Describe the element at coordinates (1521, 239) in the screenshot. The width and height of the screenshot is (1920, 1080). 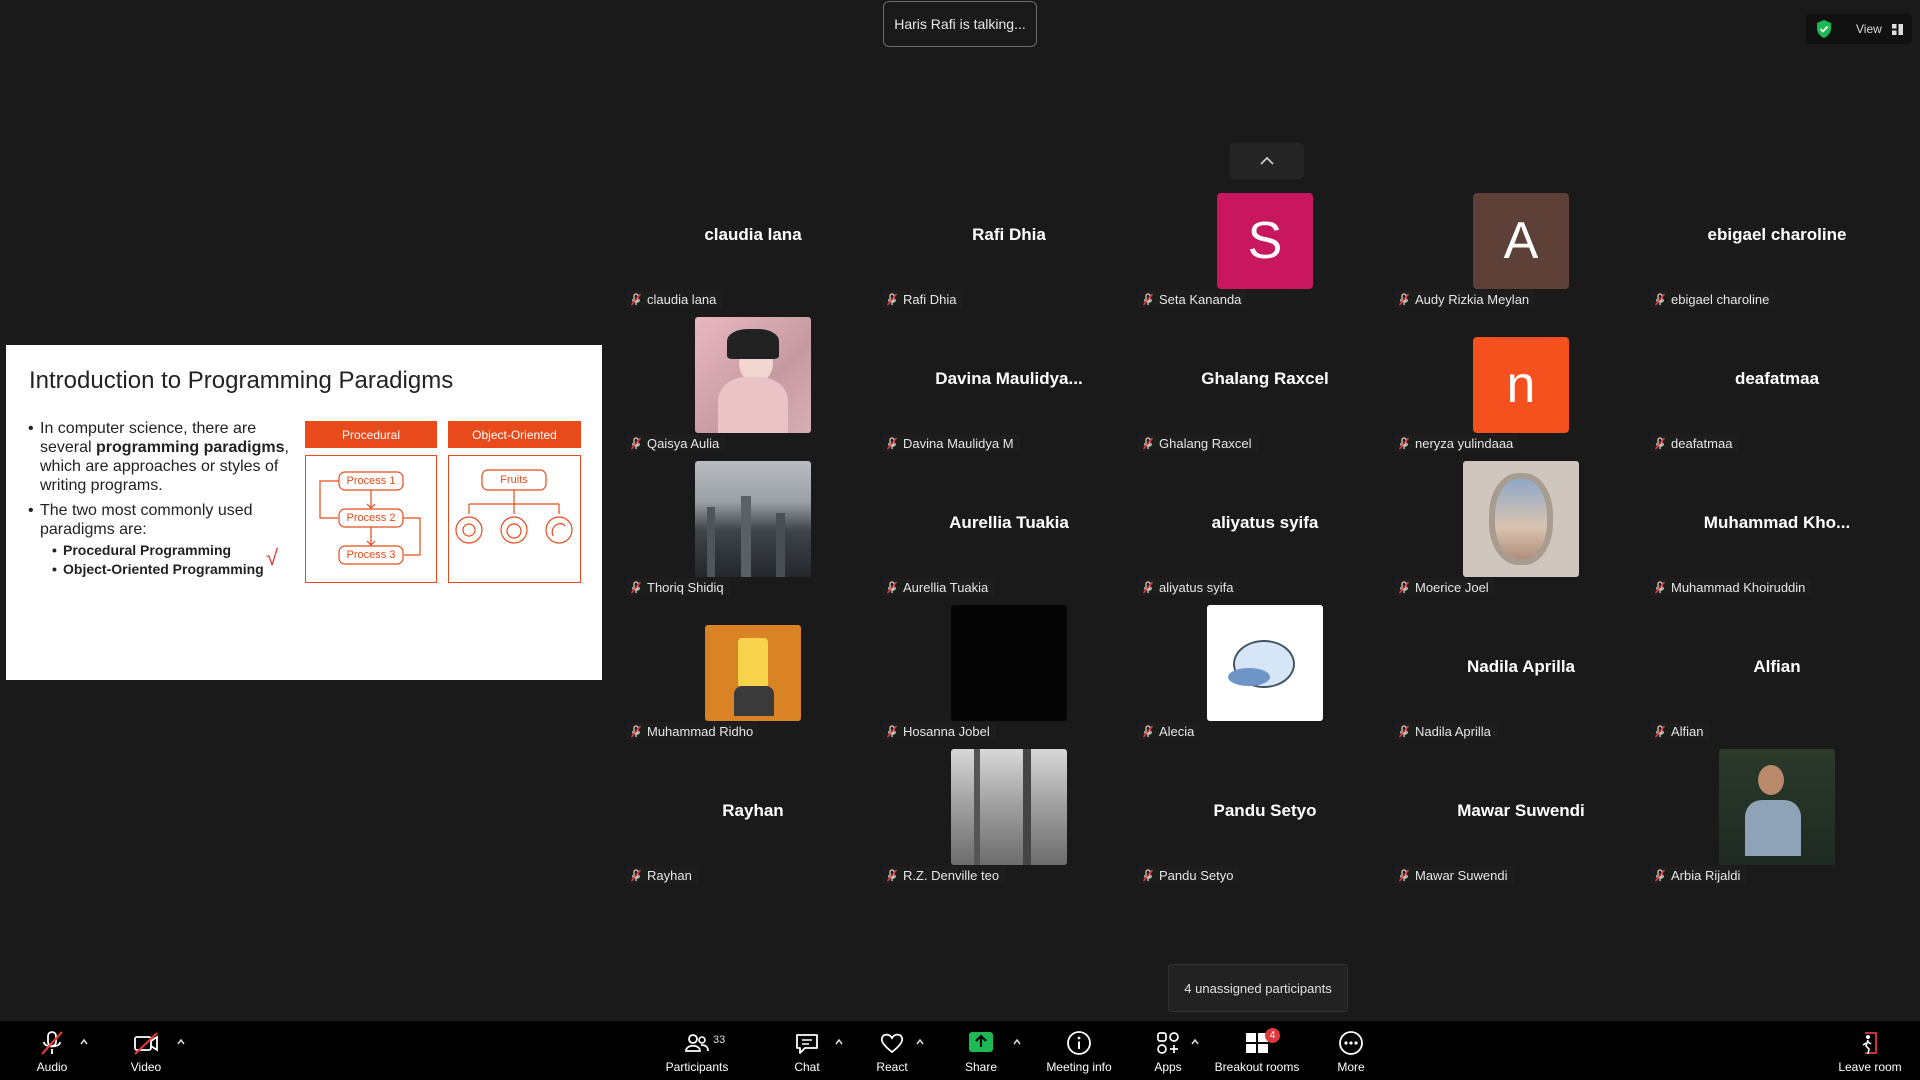
I see `participant-tile: A Audy Rizkia Meylan` at that location.